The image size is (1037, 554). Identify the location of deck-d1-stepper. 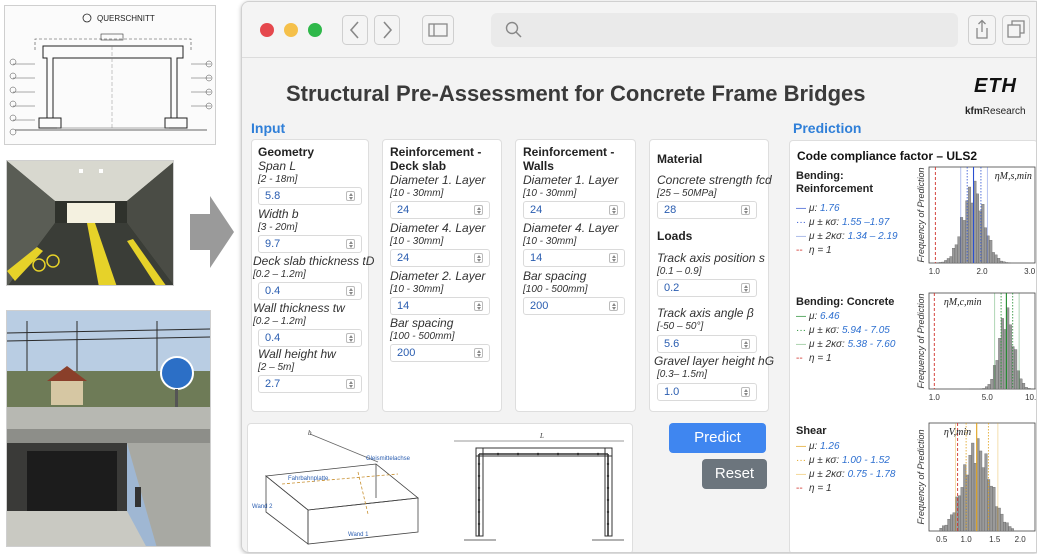
(478, 210).